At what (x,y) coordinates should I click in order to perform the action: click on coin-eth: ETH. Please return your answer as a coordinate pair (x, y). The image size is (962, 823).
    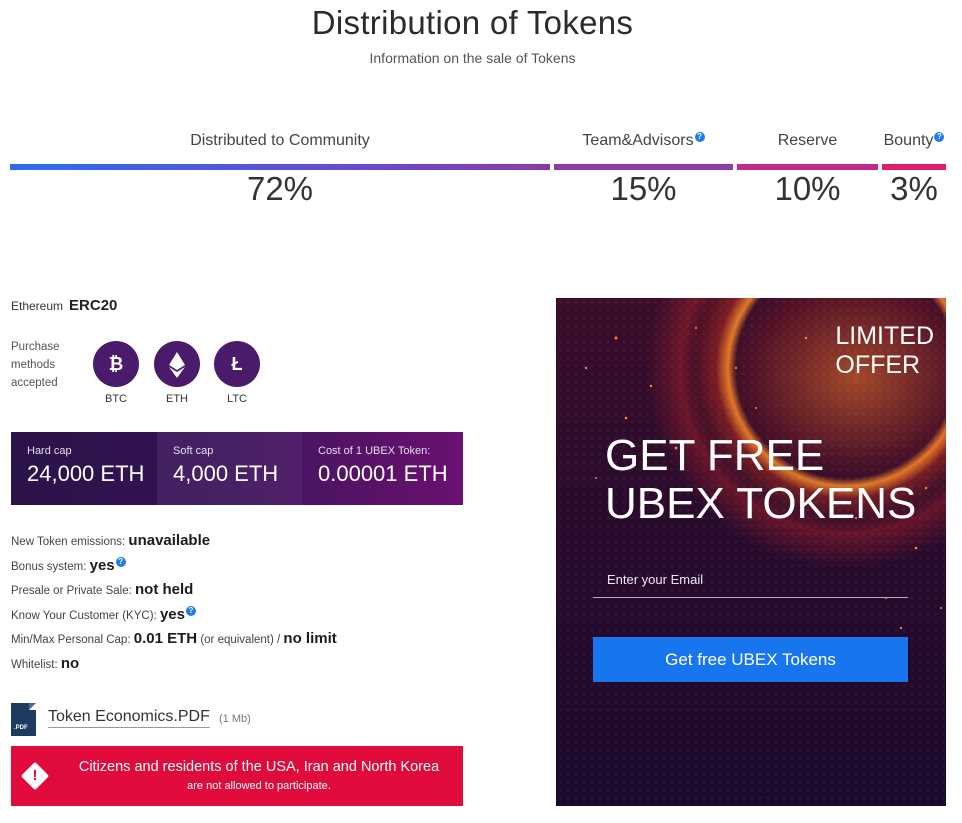
    Looking at the image, I should click on (177, 373).